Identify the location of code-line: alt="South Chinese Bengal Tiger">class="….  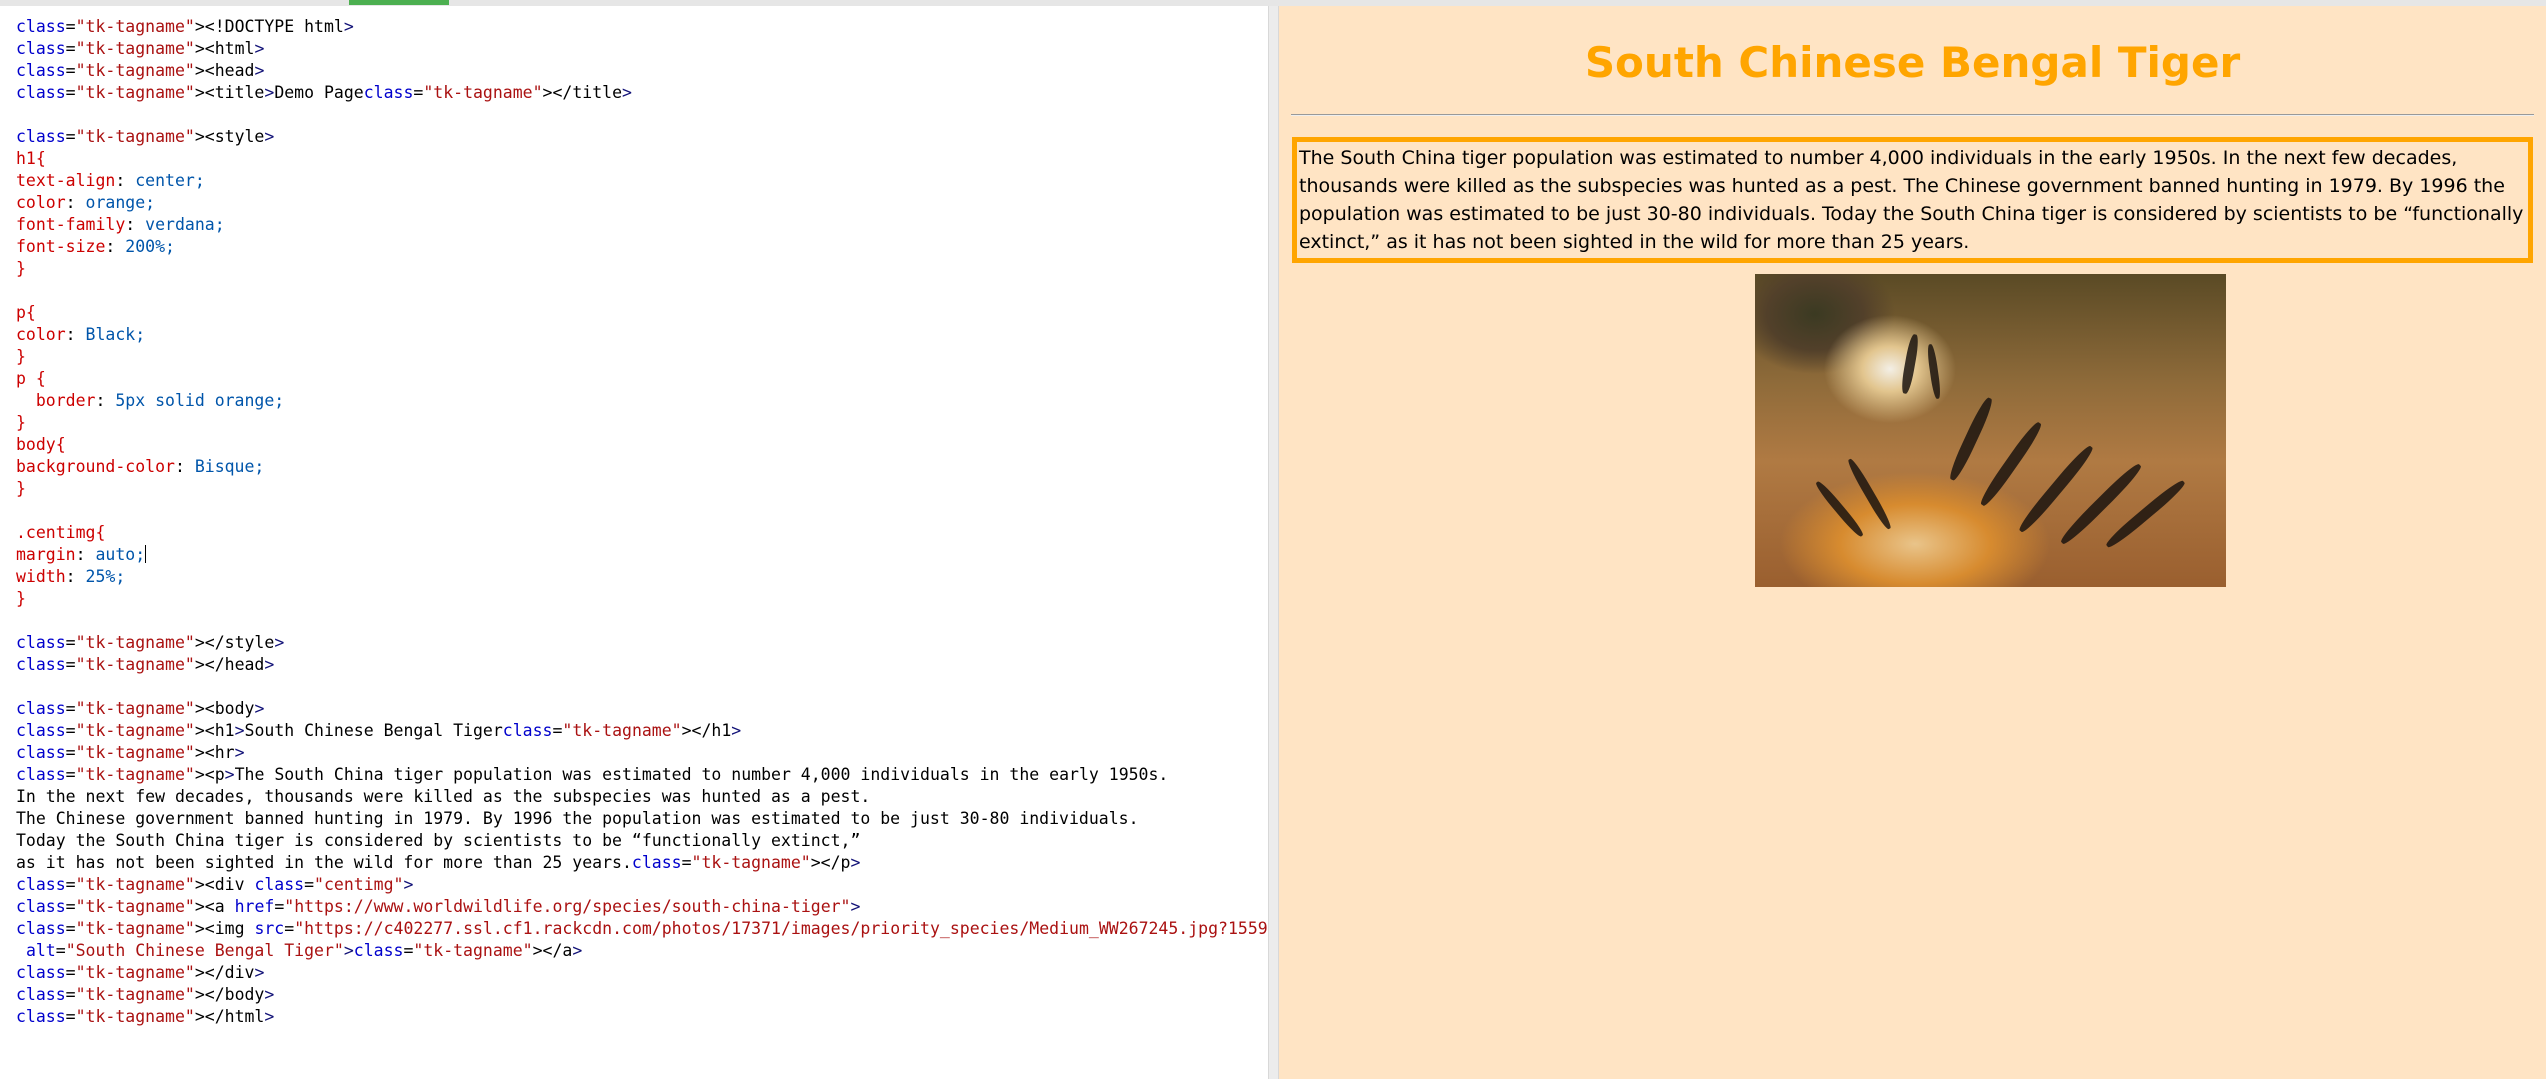
(642, 951).